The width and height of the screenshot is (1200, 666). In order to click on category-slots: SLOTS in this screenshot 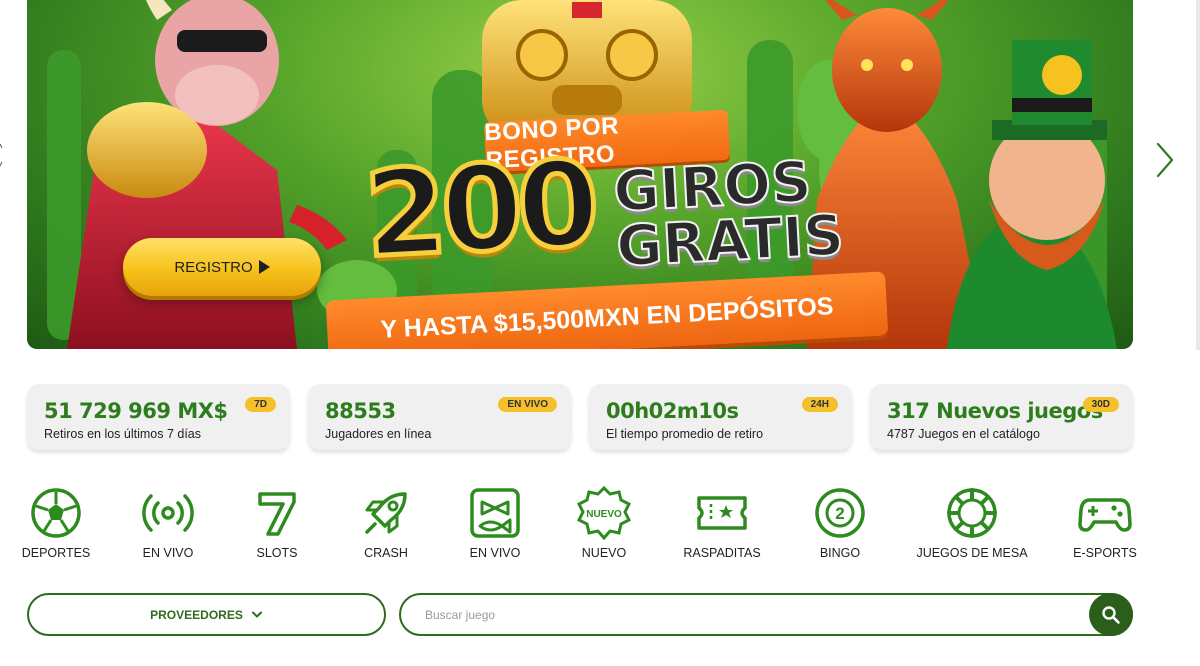, I will do `click(277, 526)`.